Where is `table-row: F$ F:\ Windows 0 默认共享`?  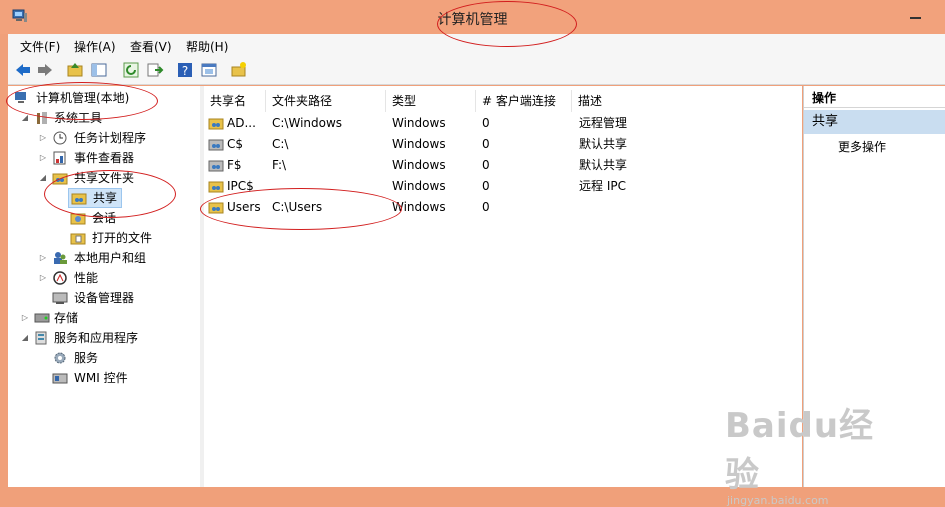
table-row: F$ F:\ Windows 0 默认共享 is located at coordinates (503, 165).